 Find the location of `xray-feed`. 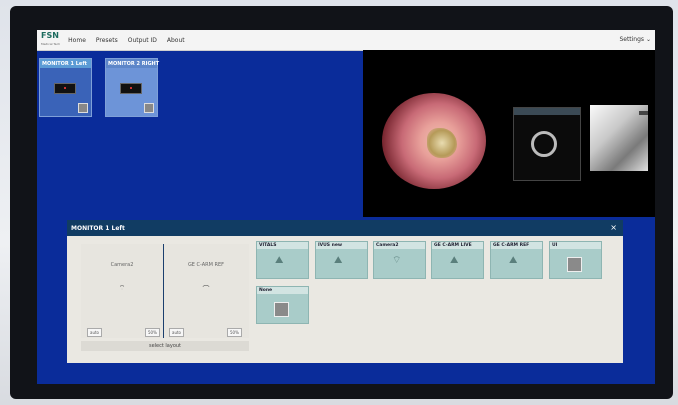

xray-feed is located at coordinates (619, 138).